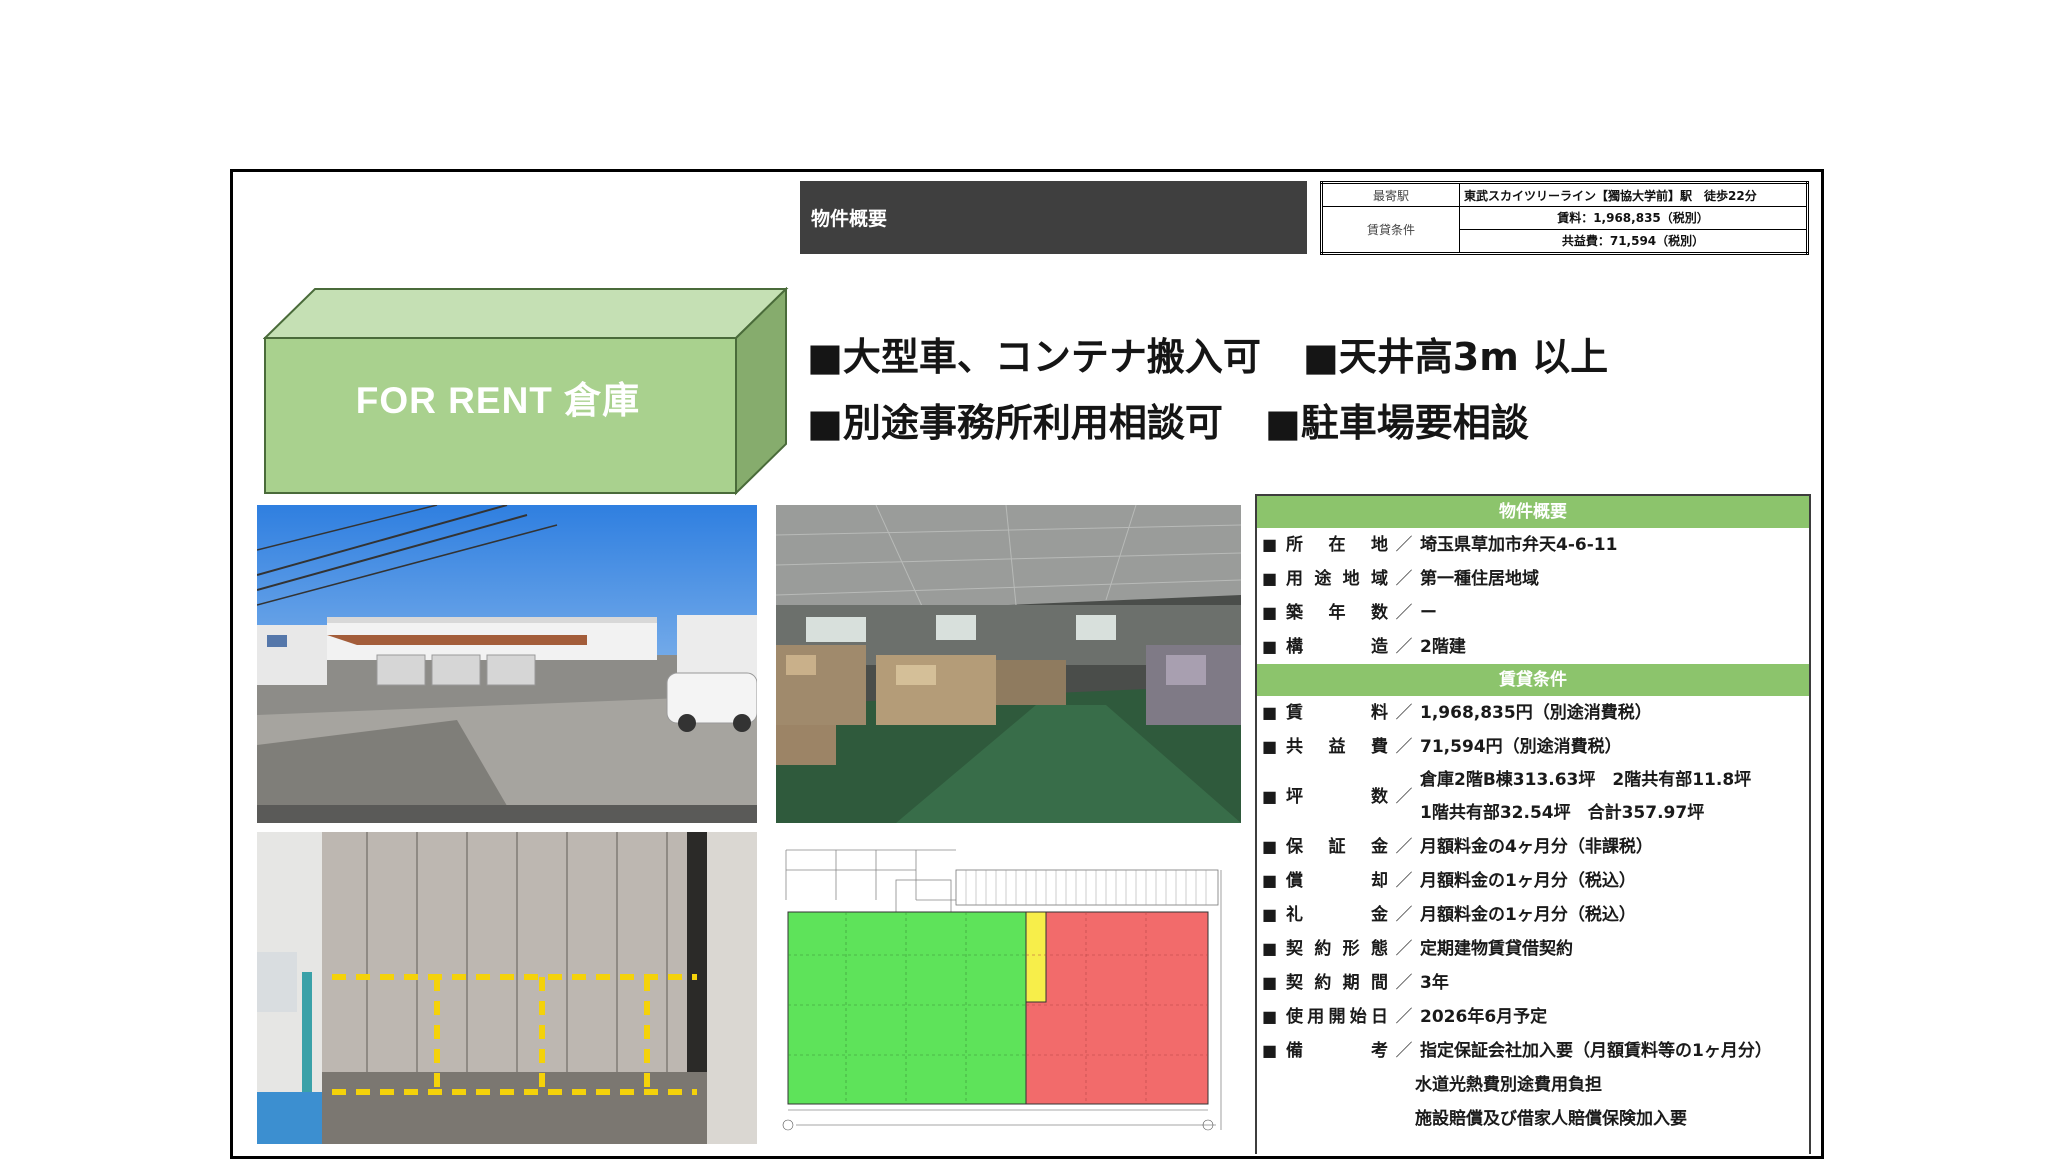 This screenshot has width=2056, height=1159. Describe the element at coordinates (1551, 1119) in the screenshot. I see `remarks-line3: 施設賠償及び借家人賠償保険加入要` at that location.